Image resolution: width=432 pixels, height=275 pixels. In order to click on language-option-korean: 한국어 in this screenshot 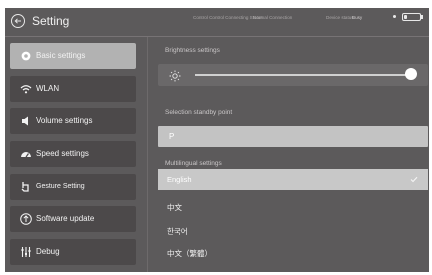, I will do `click(293, 231)`.